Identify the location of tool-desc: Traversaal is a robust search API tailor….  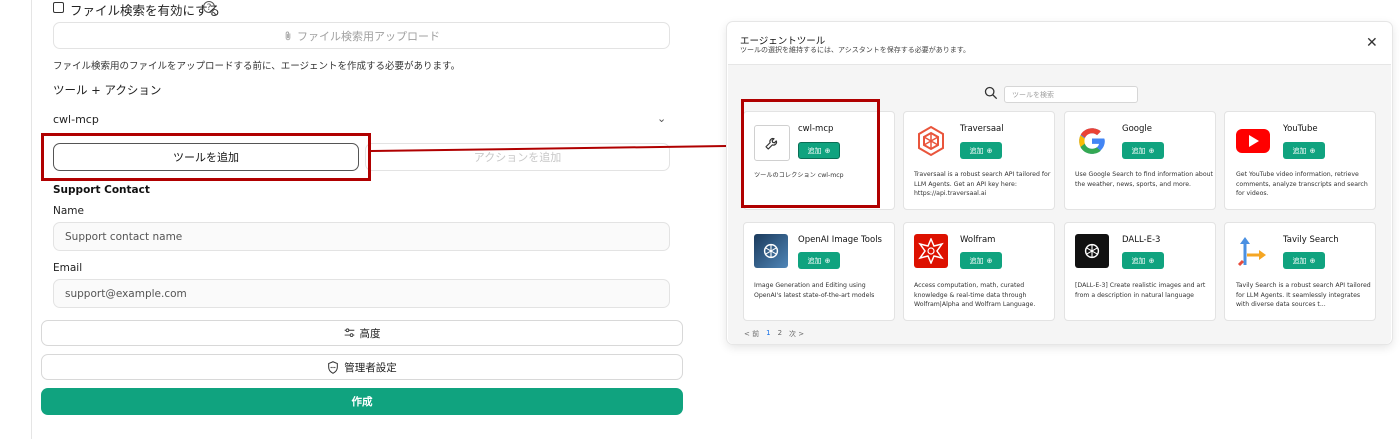
(982, 184).